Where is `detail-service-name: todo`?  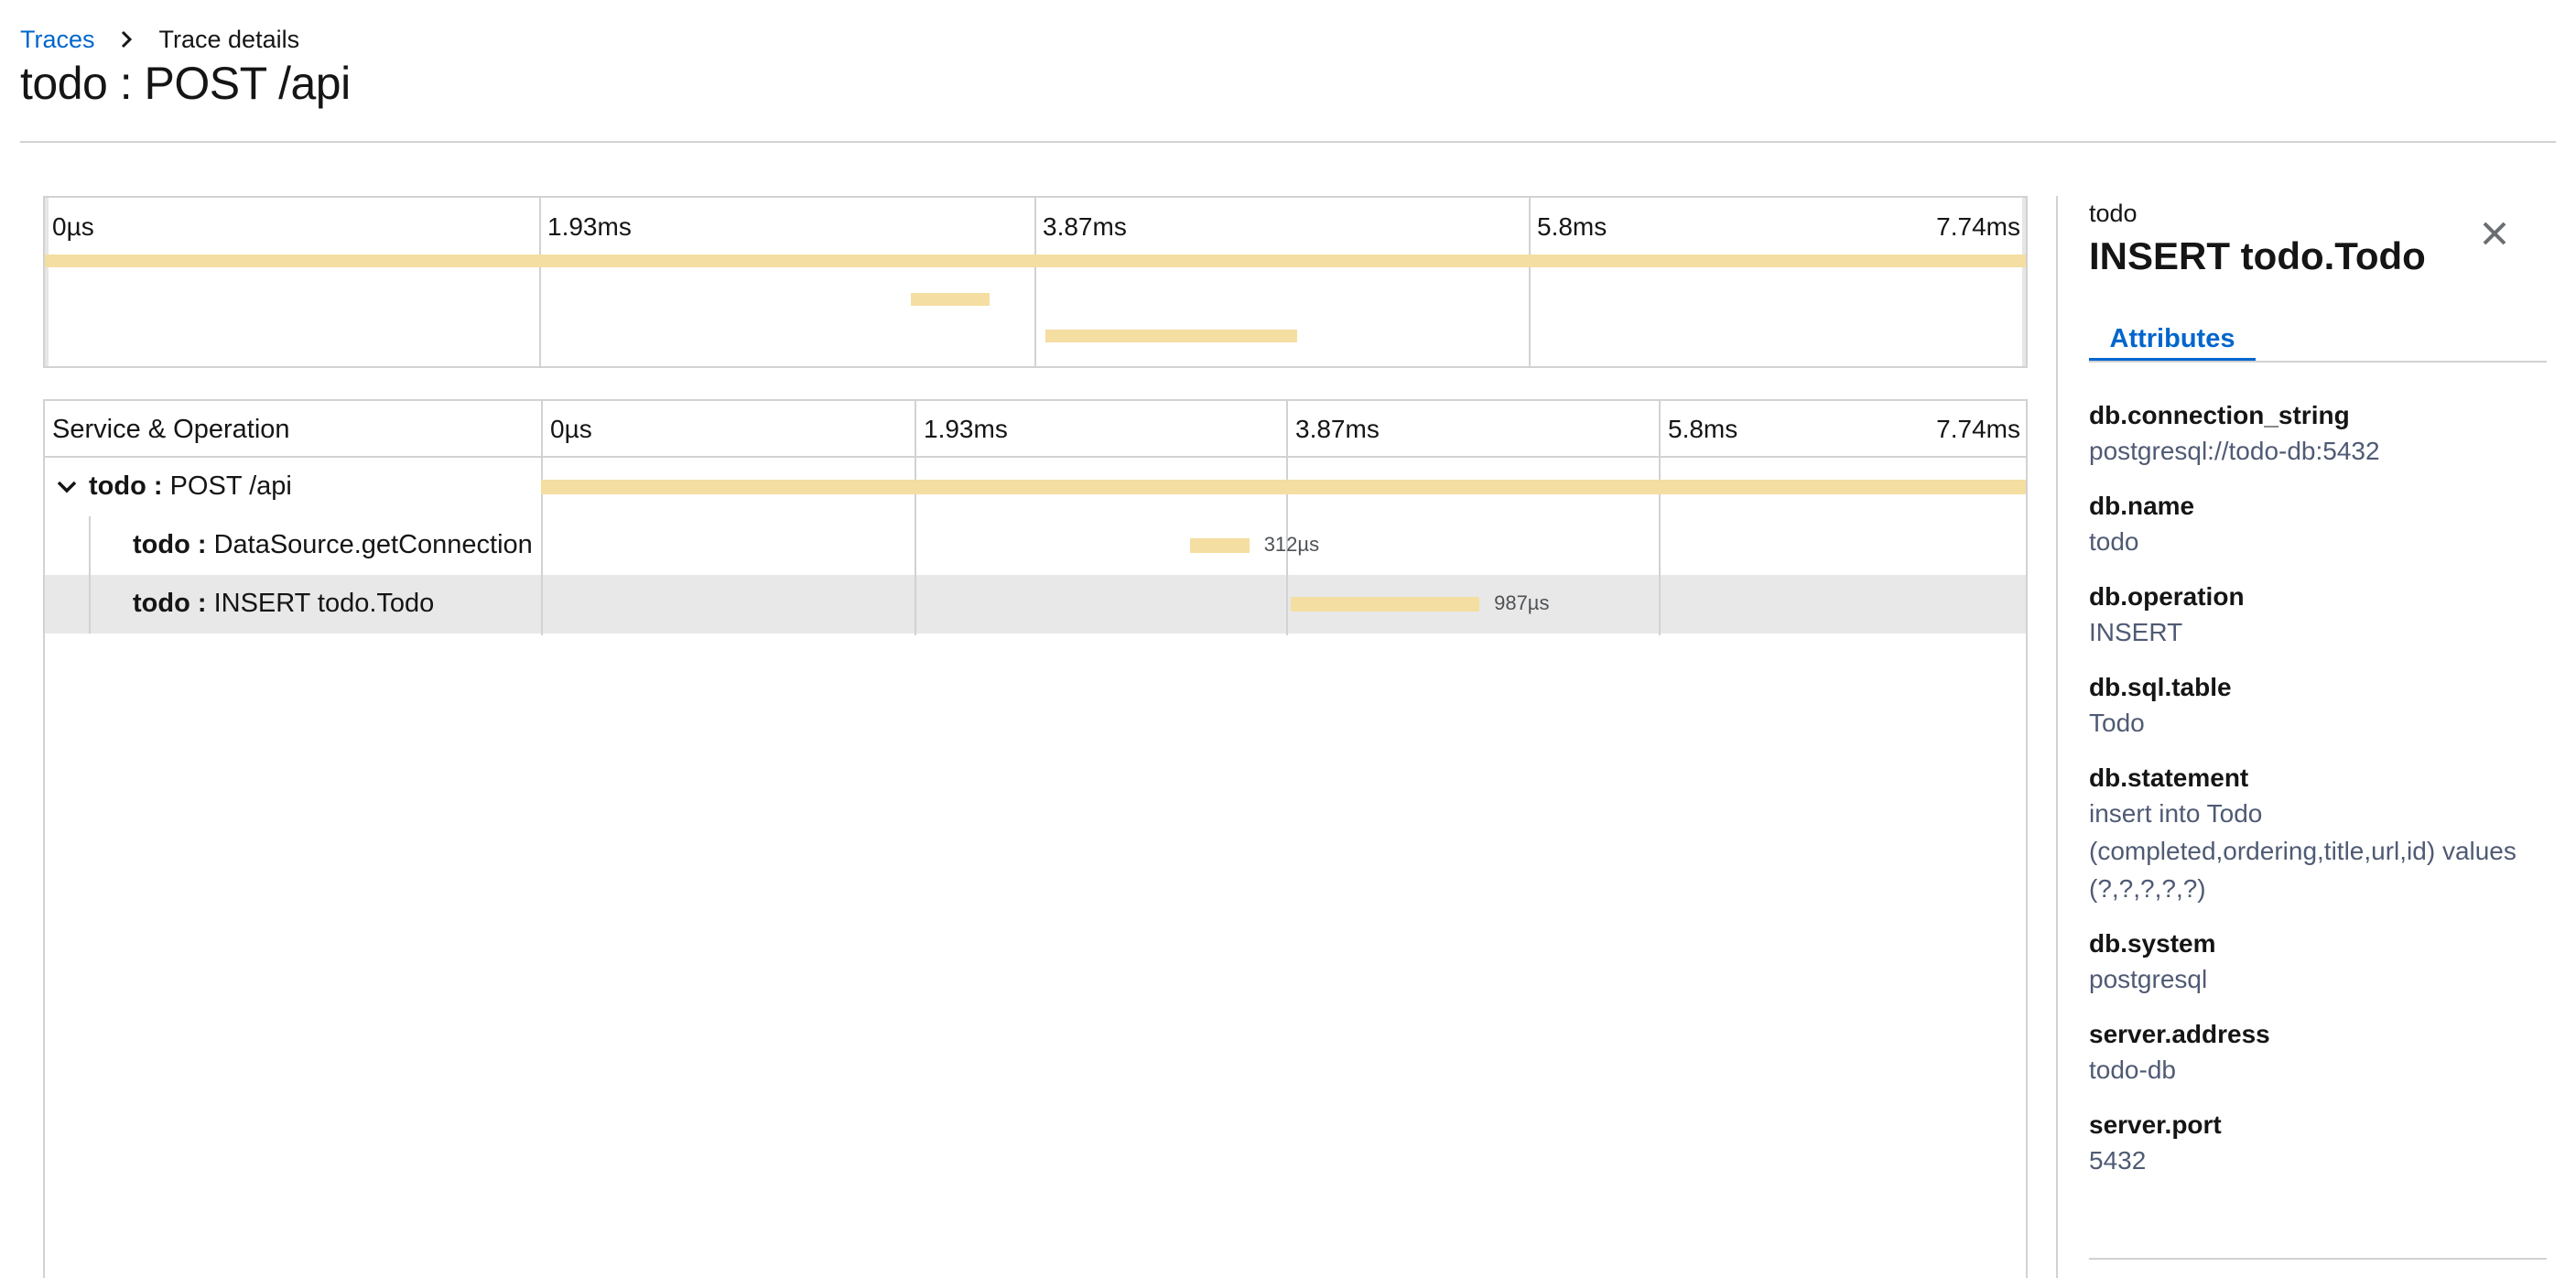
detail-service-name: todo is located at coordinates (2113, 213).